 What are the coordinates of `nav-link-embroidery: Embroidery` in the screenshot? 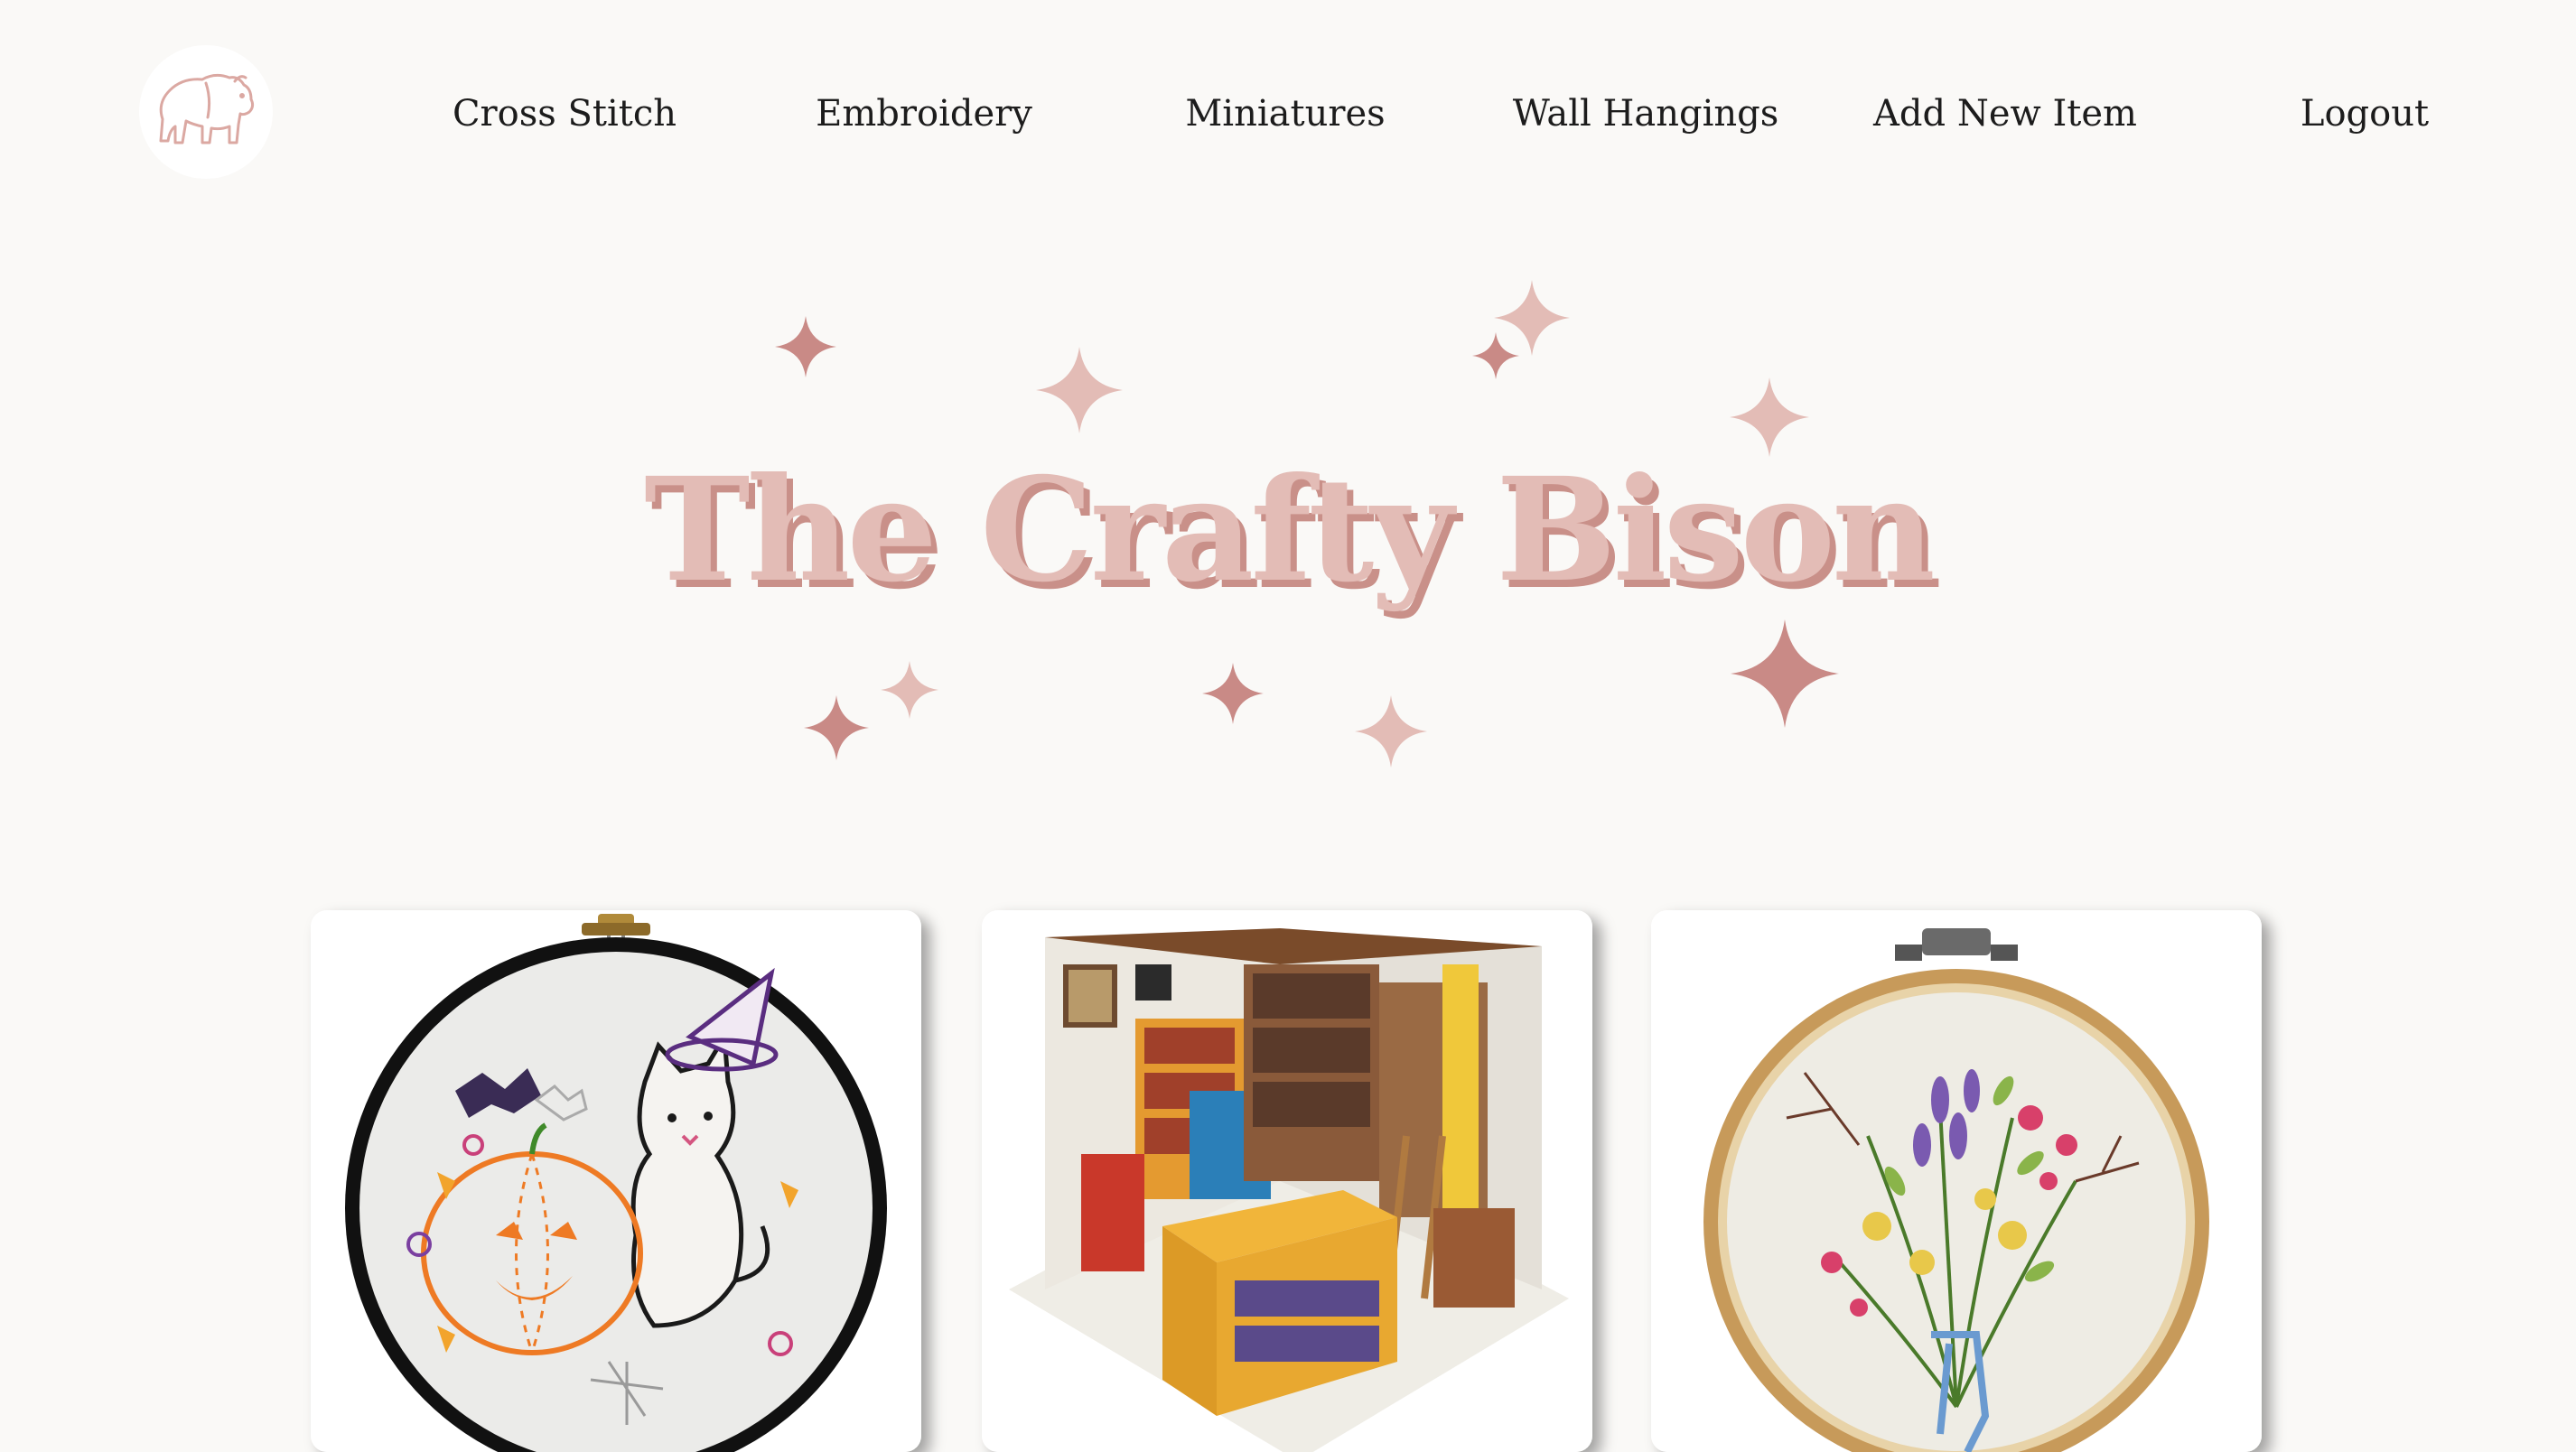 It's located at (924, 114).